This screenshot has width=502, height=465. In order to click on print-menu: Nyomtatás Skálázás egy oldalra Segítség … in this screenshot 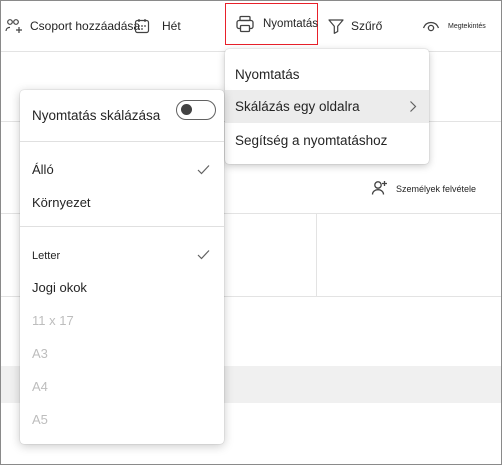, I will do `click(327, 106)`.